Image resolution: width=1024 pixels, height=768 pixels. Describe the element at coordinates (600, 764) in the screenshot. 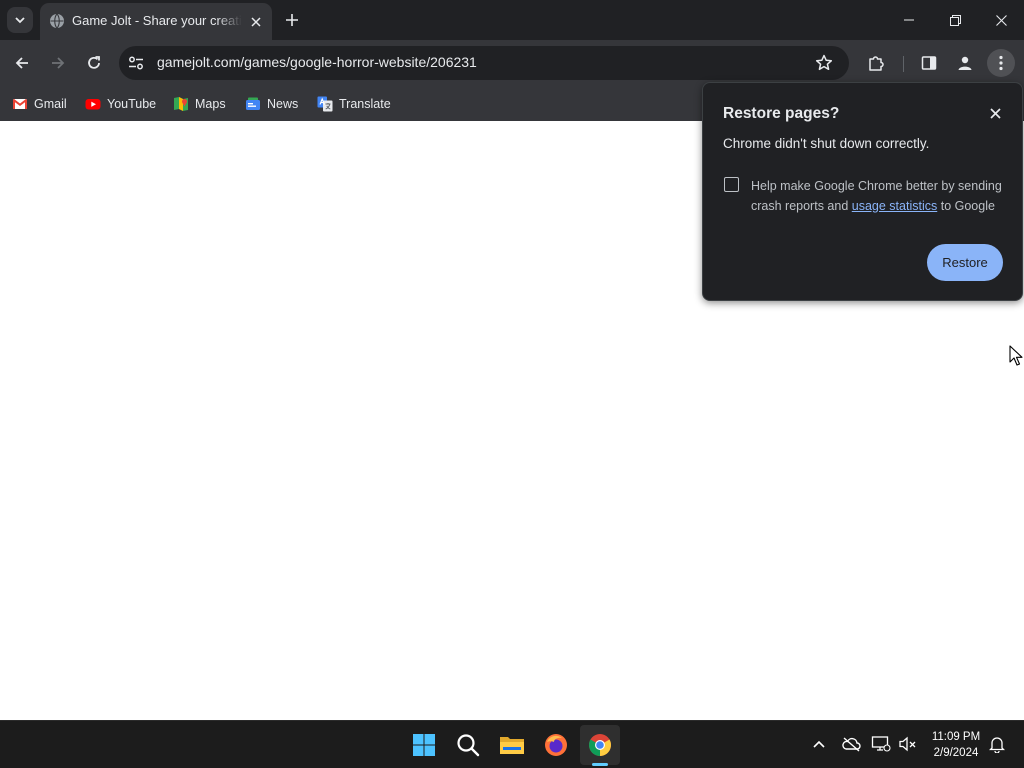

I see `active-app-indicator` at that location.